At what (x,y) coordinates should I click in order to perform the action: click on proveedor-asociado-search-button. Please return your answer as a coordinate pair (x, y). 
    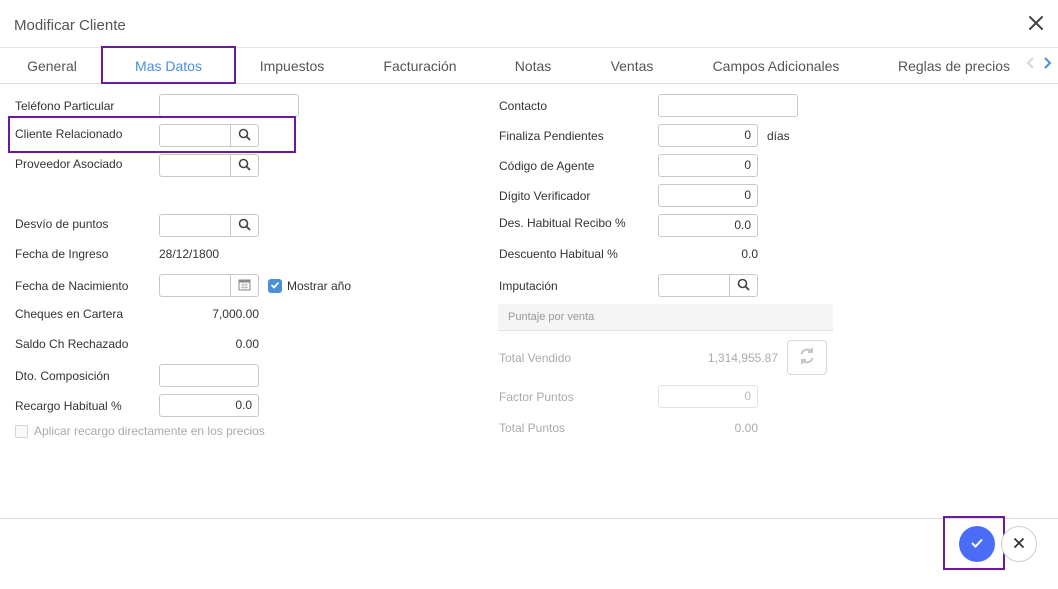
    Looking at the image, I should click on (244, 165).